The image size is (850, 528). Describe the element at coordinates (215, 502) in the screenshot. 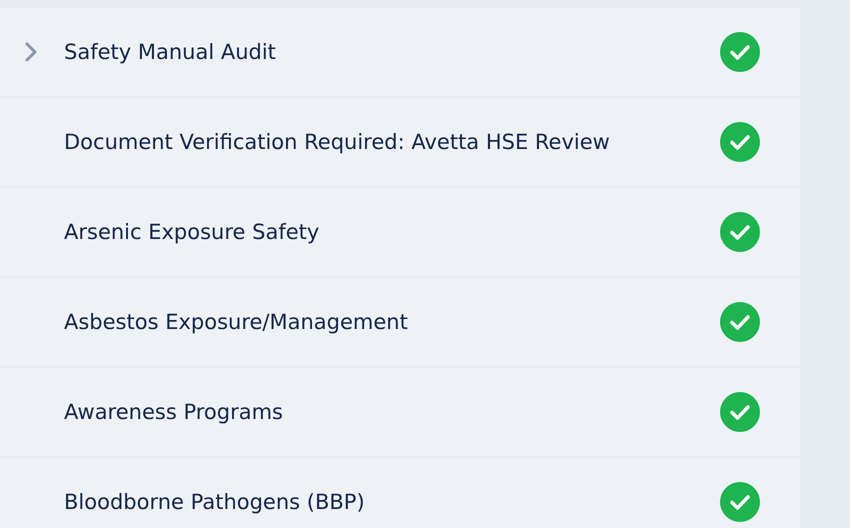

I see `item-title: Bloodborne Pathogens (BBP)` at that location.